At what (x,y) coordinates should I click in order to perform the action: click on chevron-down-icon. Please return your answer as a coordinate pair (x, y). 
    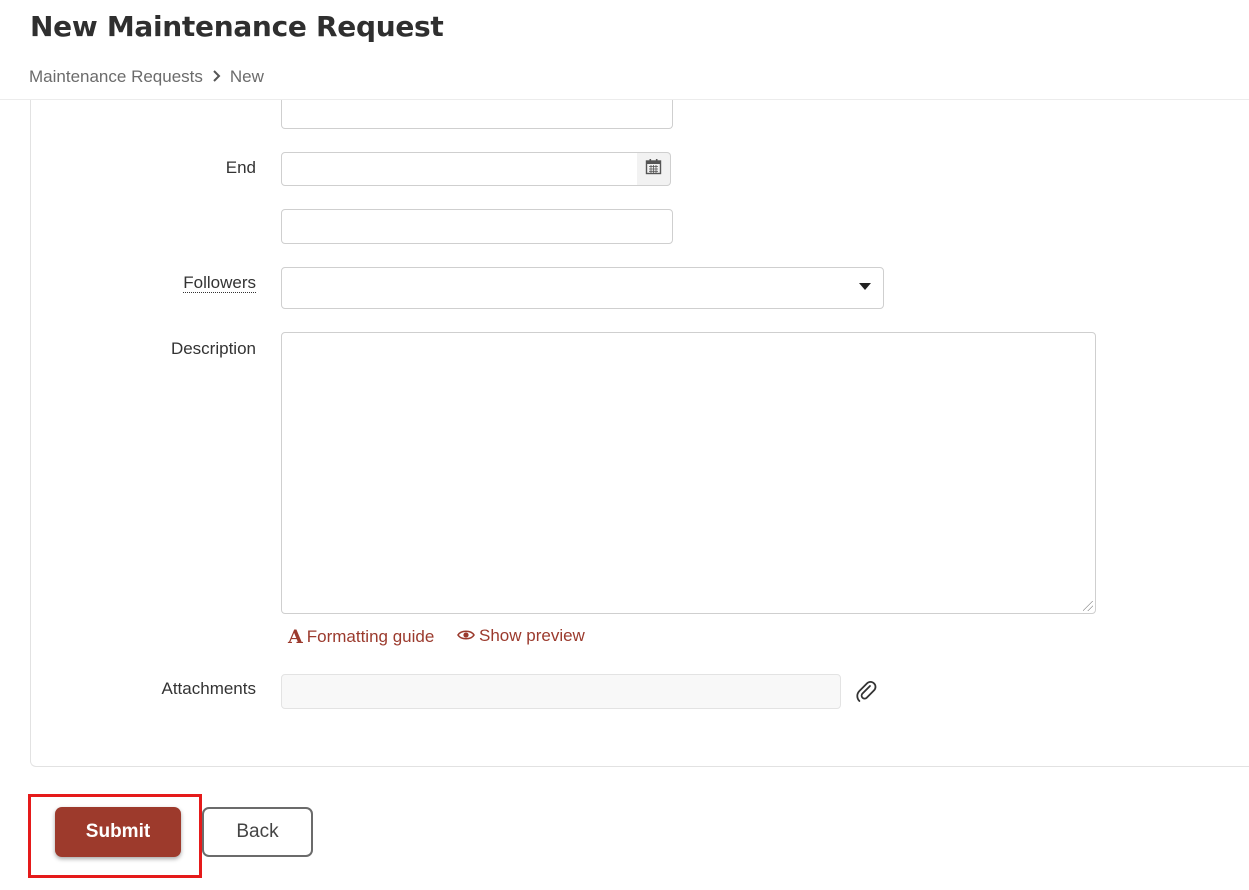
    Looking at the image, I should click on (865, 286).